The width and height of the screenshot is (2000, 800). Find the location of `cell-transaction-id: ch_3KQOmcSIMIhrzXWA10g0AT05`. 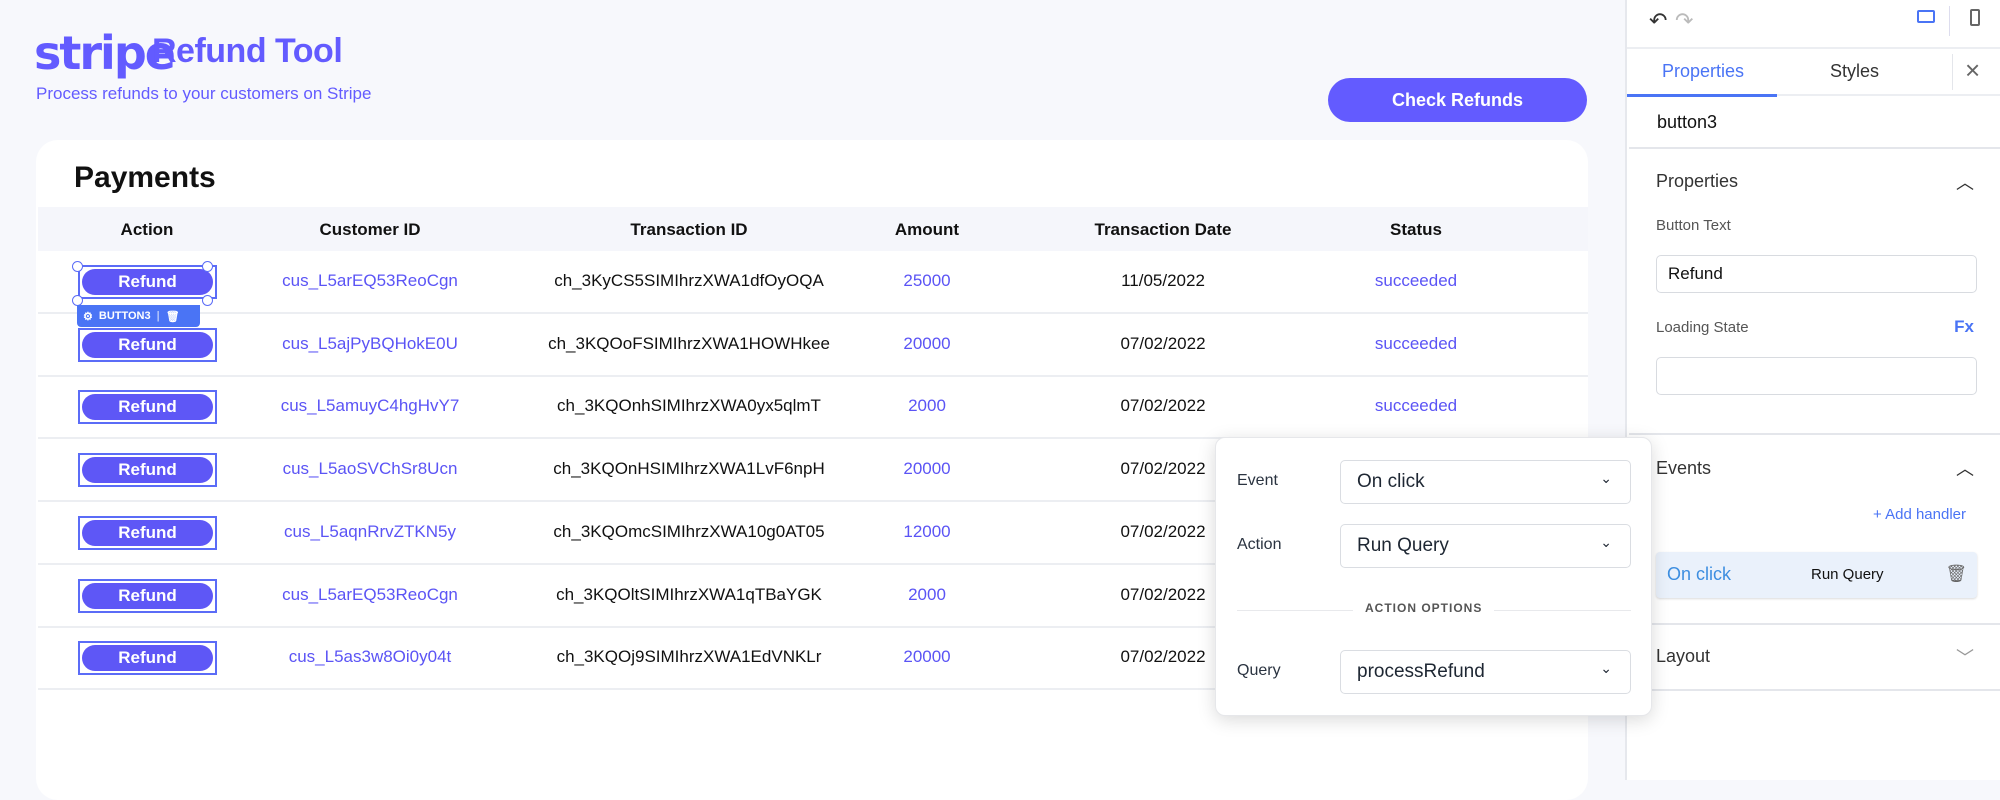

cell-transaction-id: ch_3KQOmcSIMIhrzXWA10g0AT05 is located at coordinates (689, 531).